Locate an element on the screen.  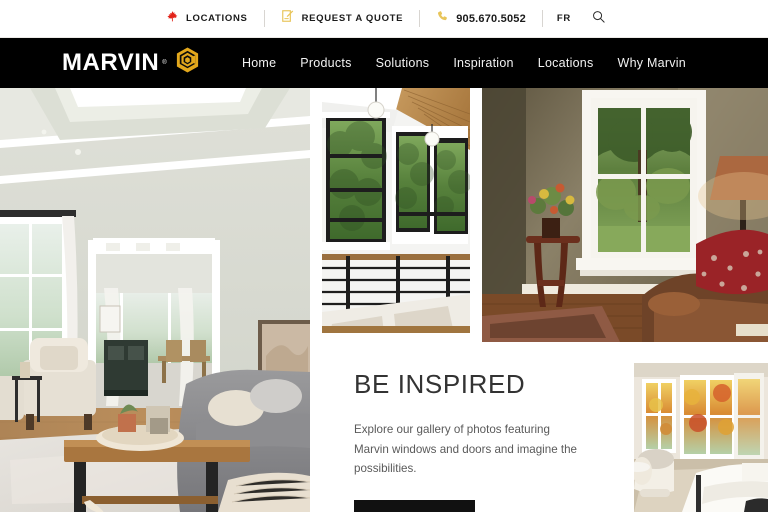
nav-item-solutions: Solutions is located at coordinates (403, 63).